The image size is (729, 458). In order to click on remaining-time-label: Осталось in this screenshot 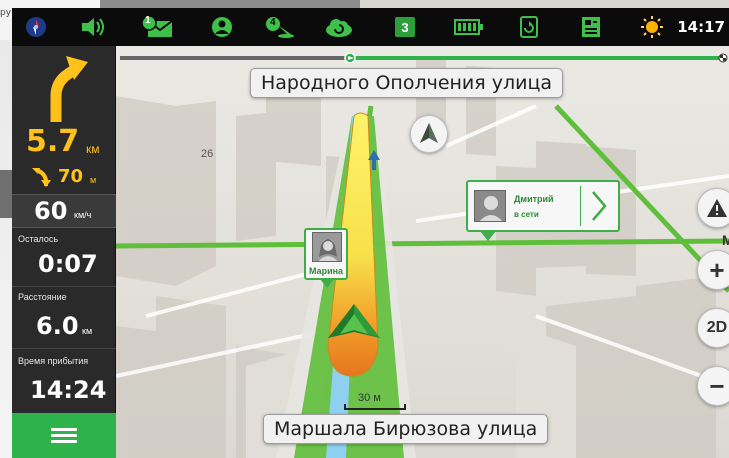, I will do `click(38, 239)`.